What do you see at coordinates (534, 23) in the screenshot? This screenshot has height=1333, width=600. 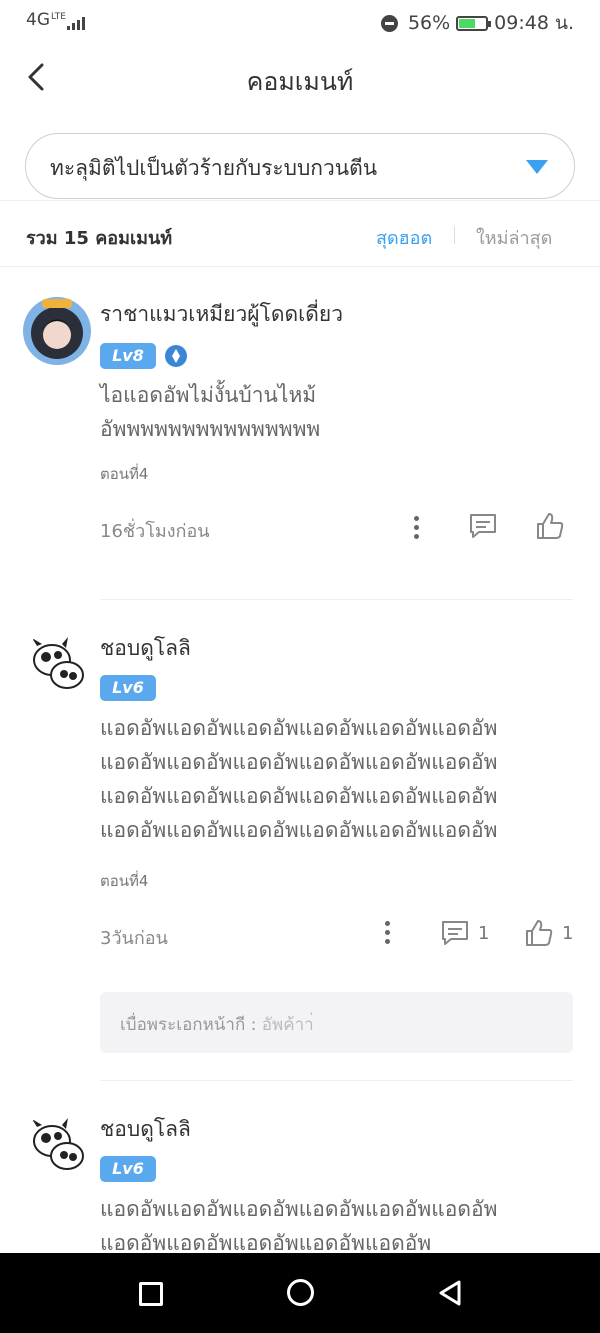 I see `clock: 09:48 น.` at bounding box center [534, 23].